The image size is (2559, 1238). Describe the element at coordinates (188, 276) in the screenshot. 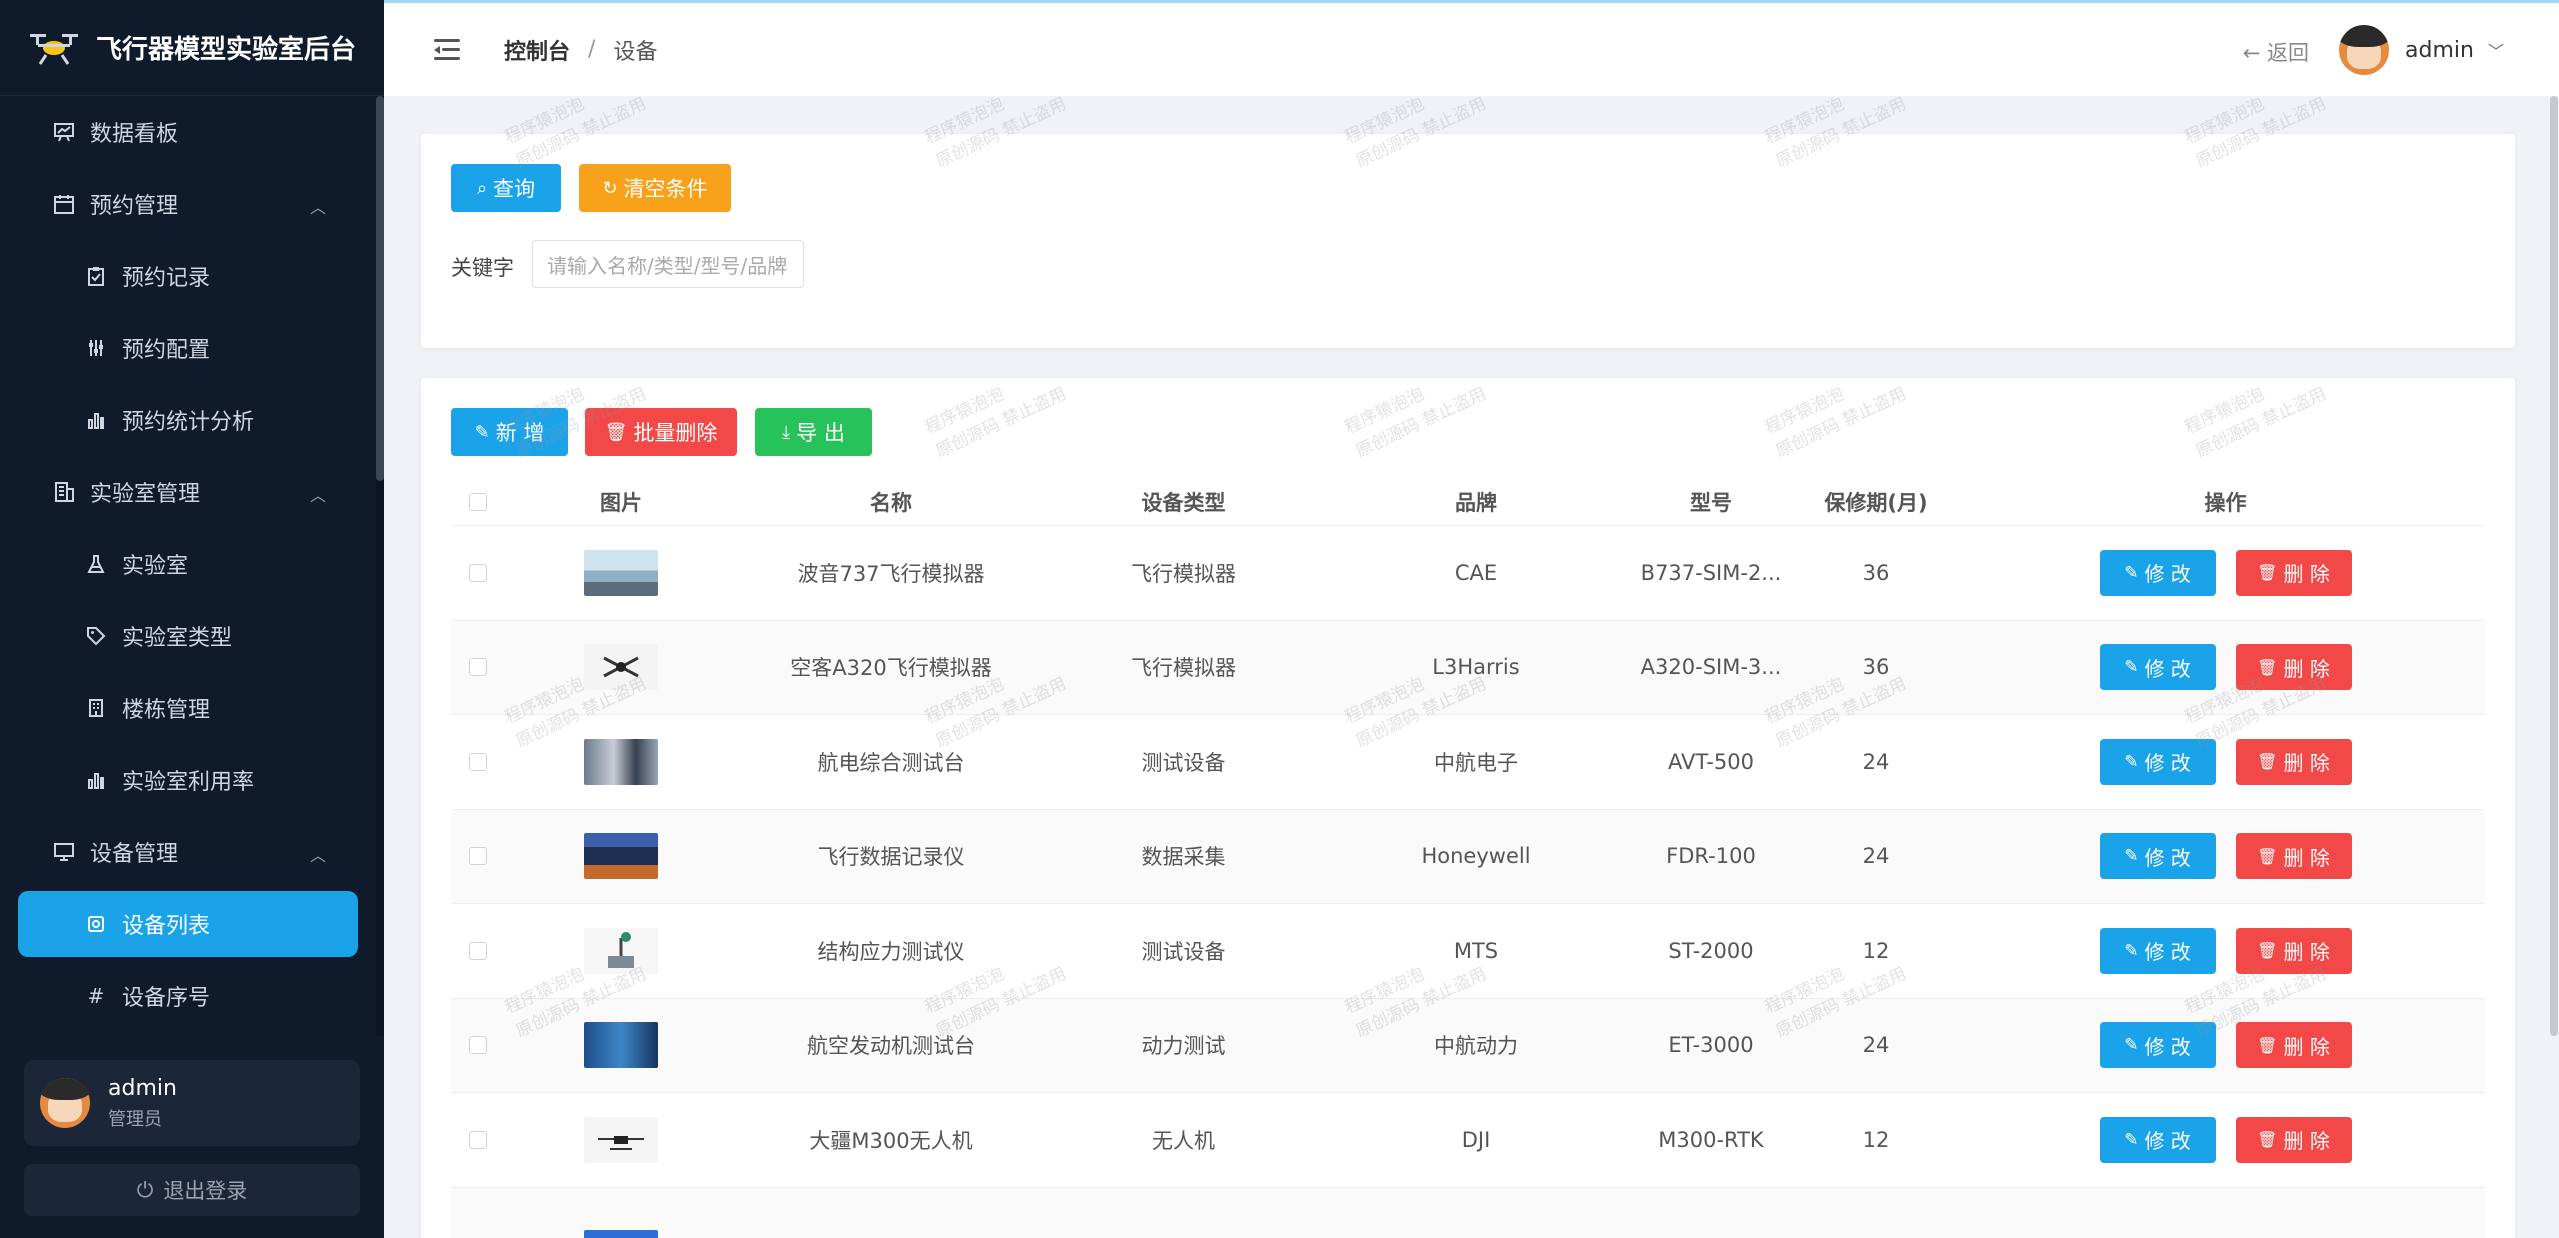

I see `sidebar-item-reservation-records: 预约记录` at that location.